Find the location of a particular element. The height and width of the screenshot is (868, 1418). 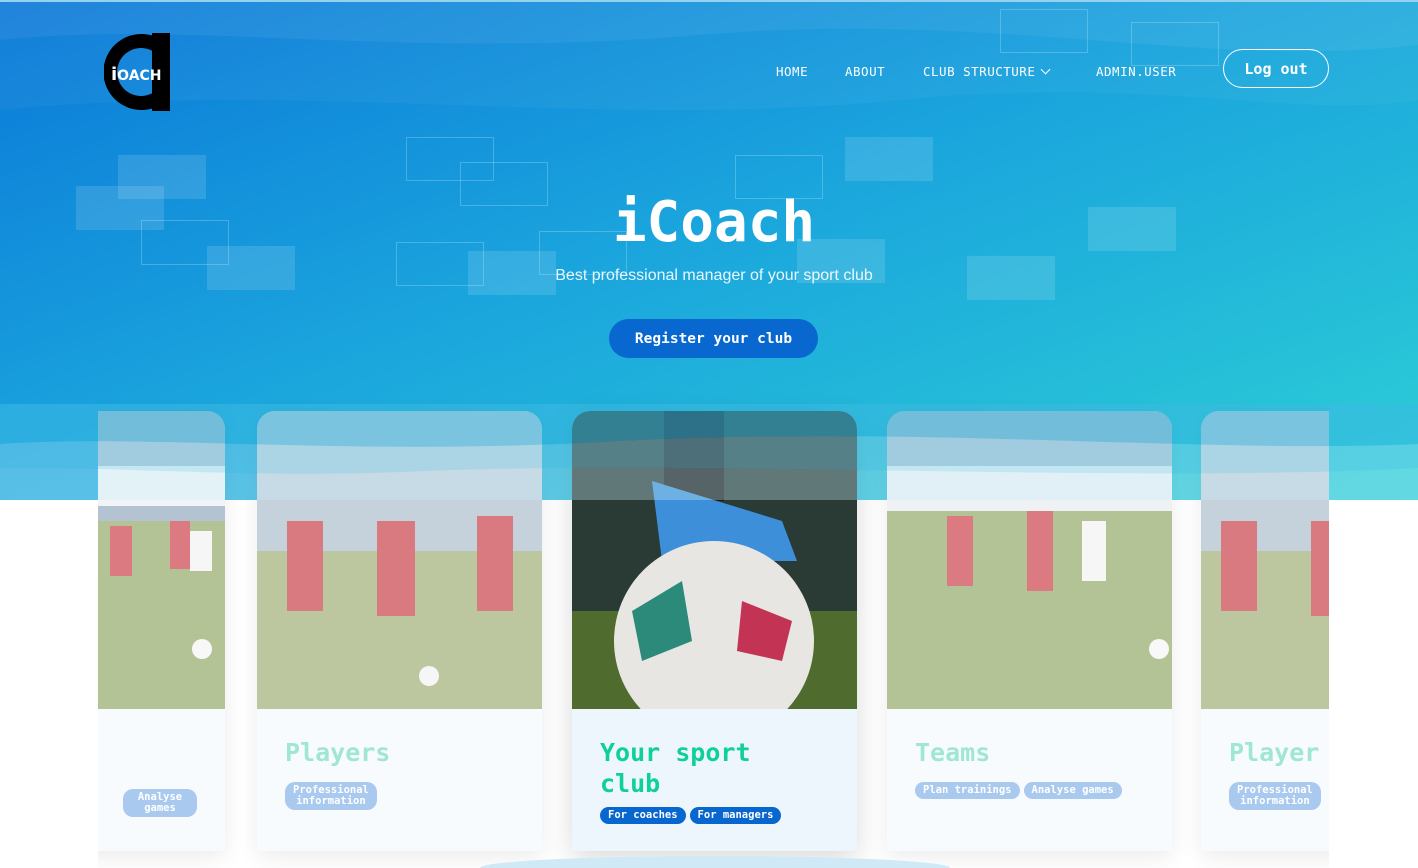

card-title: Player is located at coordinates (1274, 752).